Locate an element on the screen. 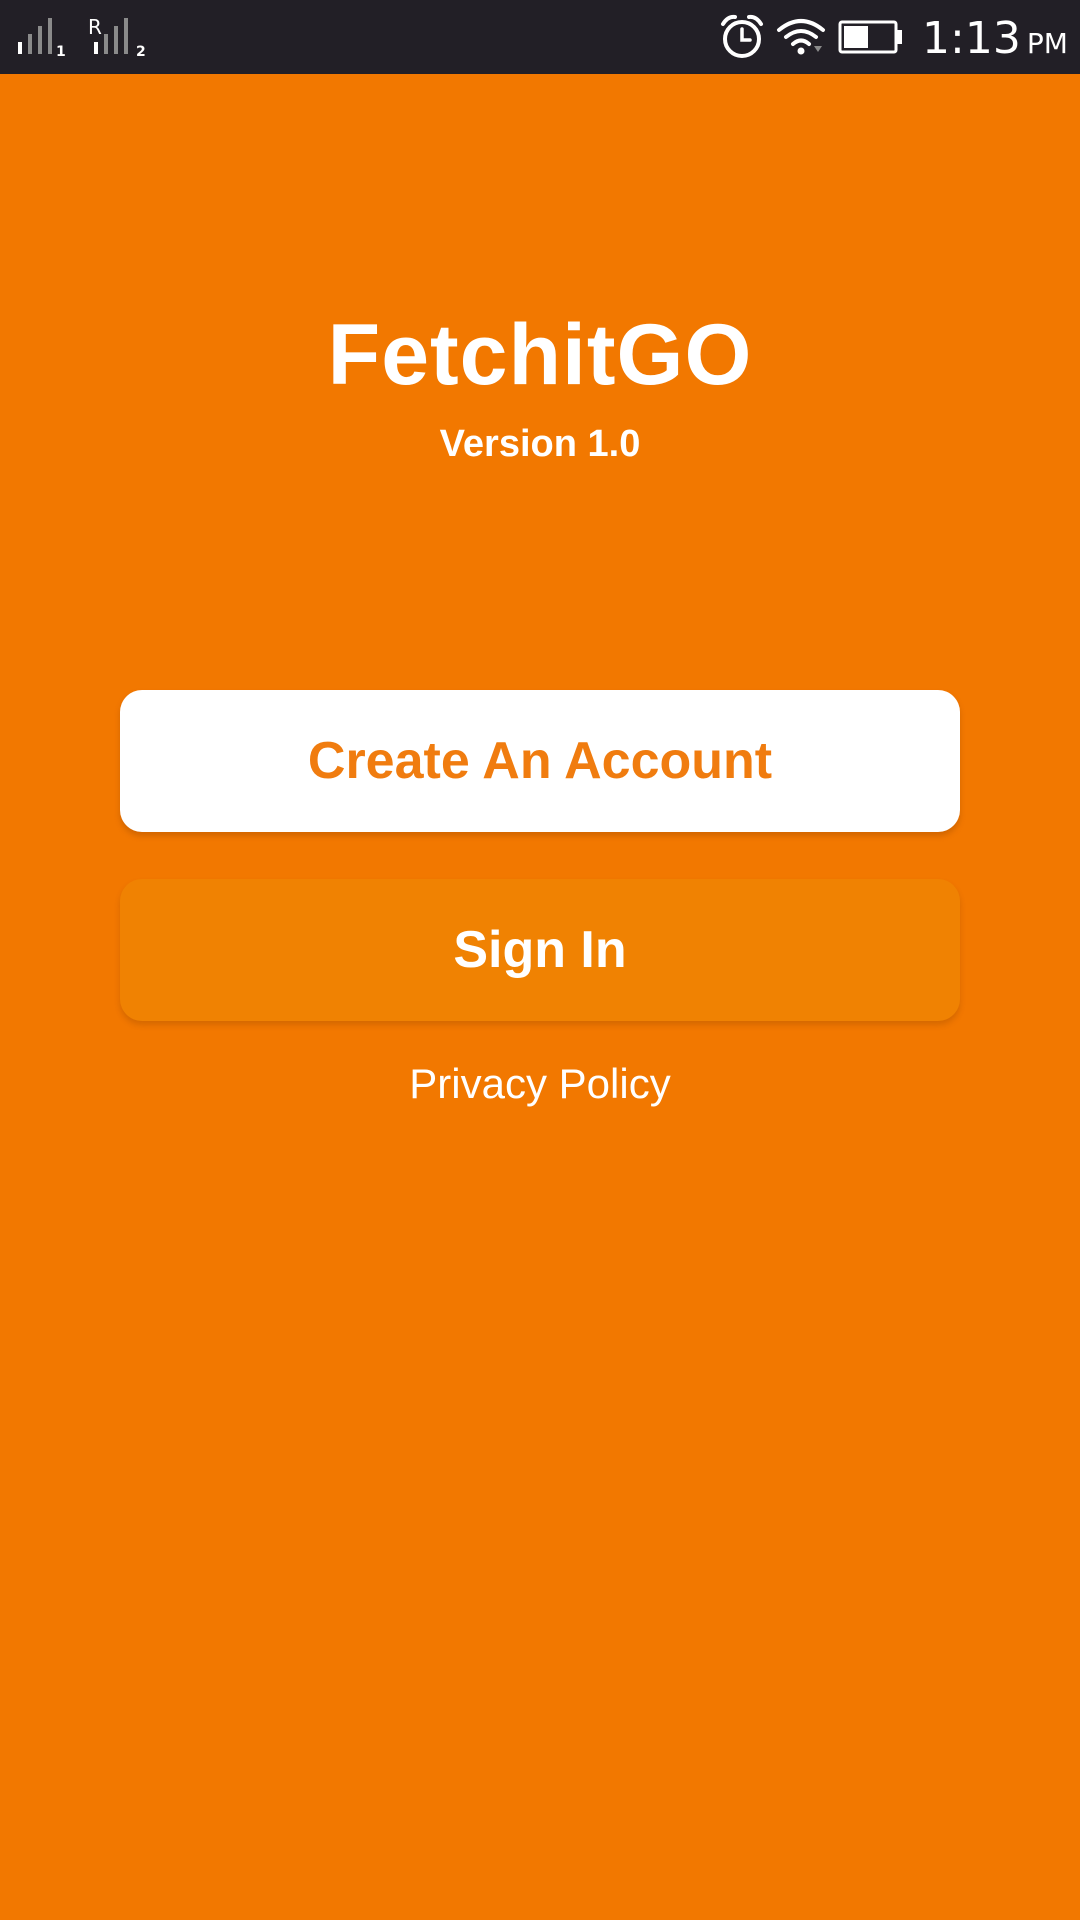  privacy-policy-link: Privacy Policy is located at coordinates (540, 1084).